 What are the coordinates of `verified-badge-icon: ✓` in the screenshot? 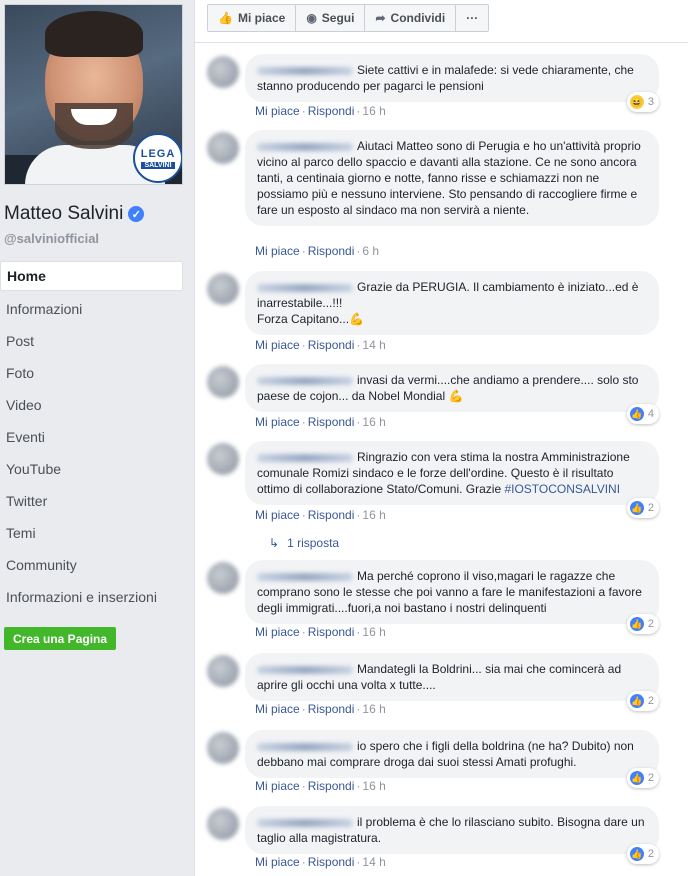 It's located at (136, 214).